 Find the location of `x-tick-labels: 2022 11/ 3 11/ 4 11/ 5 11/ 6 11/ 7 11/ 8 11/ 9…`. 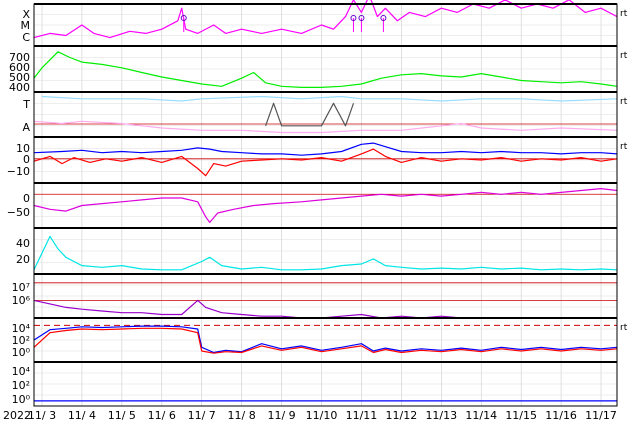

x-tick-labels: 2022 11/ 3 11/ 4 11/ 5 11/ 6 11/ 7 11/ 8 11/ 9… is located at coordinates (310, 415).